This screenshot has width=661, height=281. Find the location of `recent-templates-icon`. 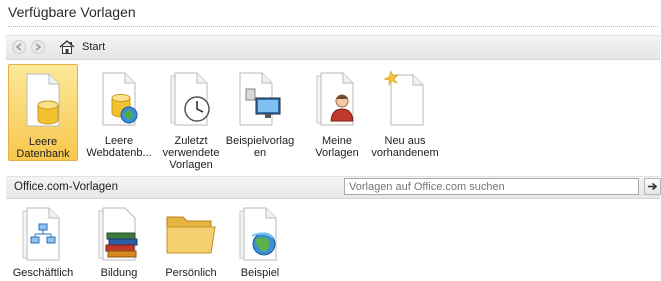

recent-templates-icon is located at coordinates (190, 99).